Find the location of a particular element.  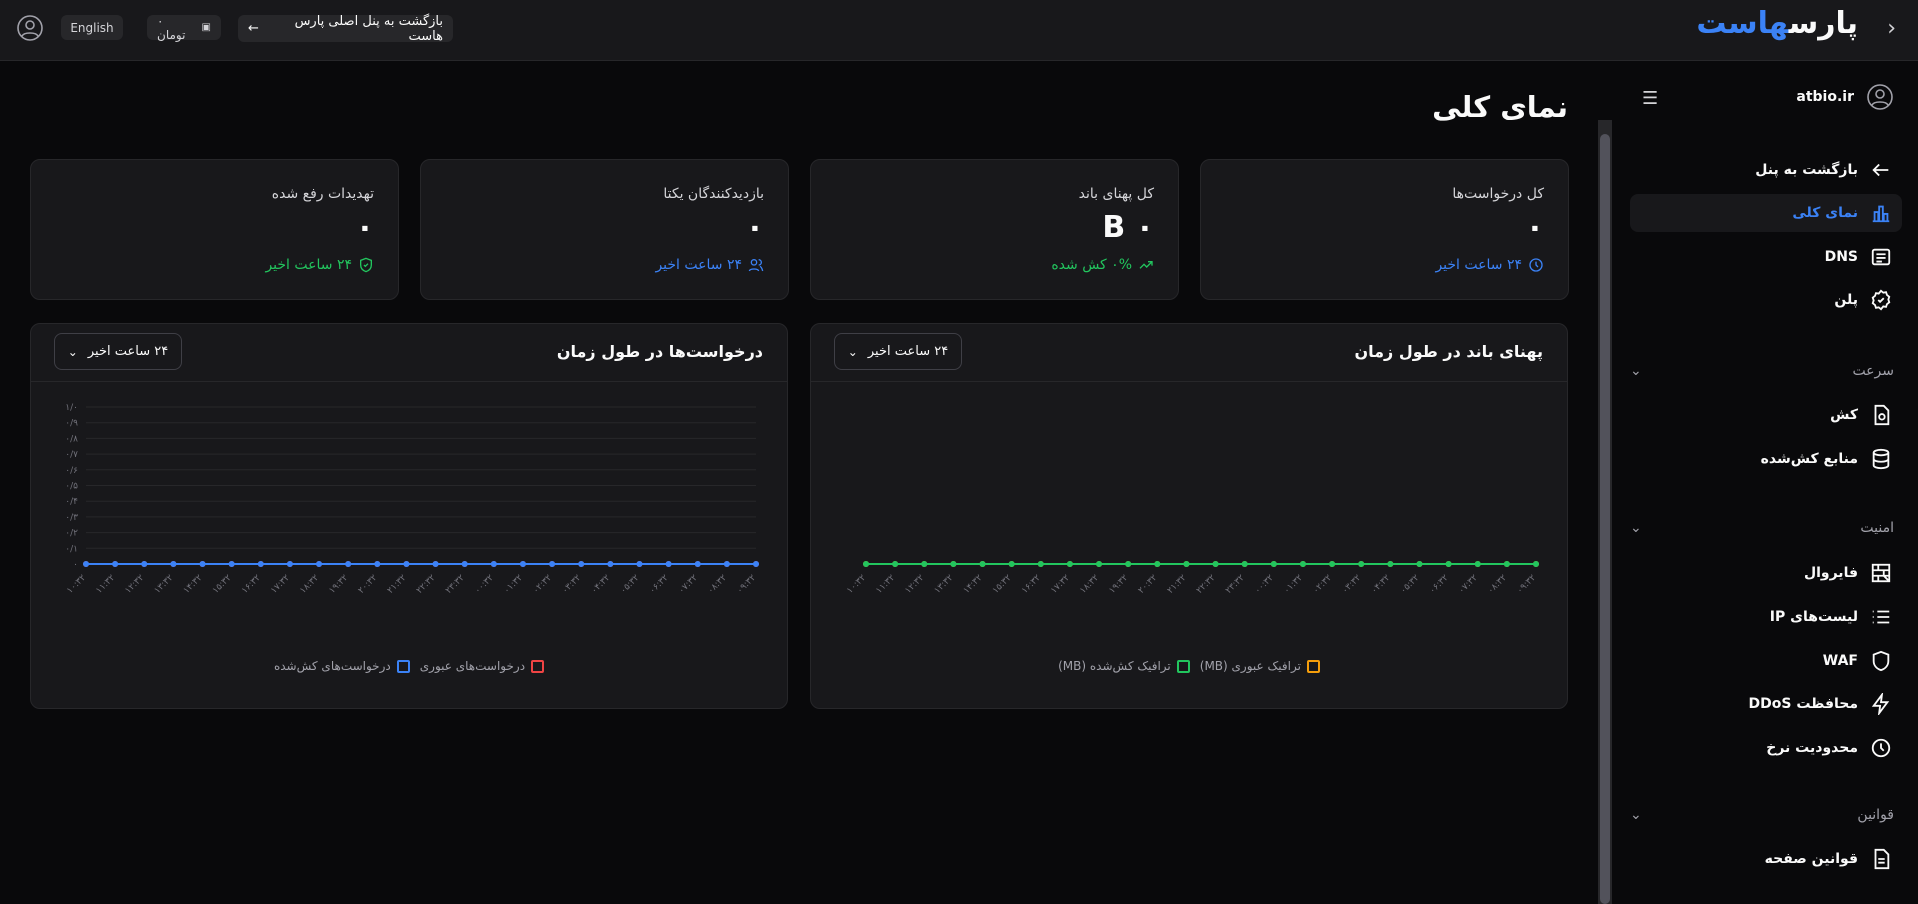

sidebar-item-firewall: فایروال is located at coordinates (1766, 573).